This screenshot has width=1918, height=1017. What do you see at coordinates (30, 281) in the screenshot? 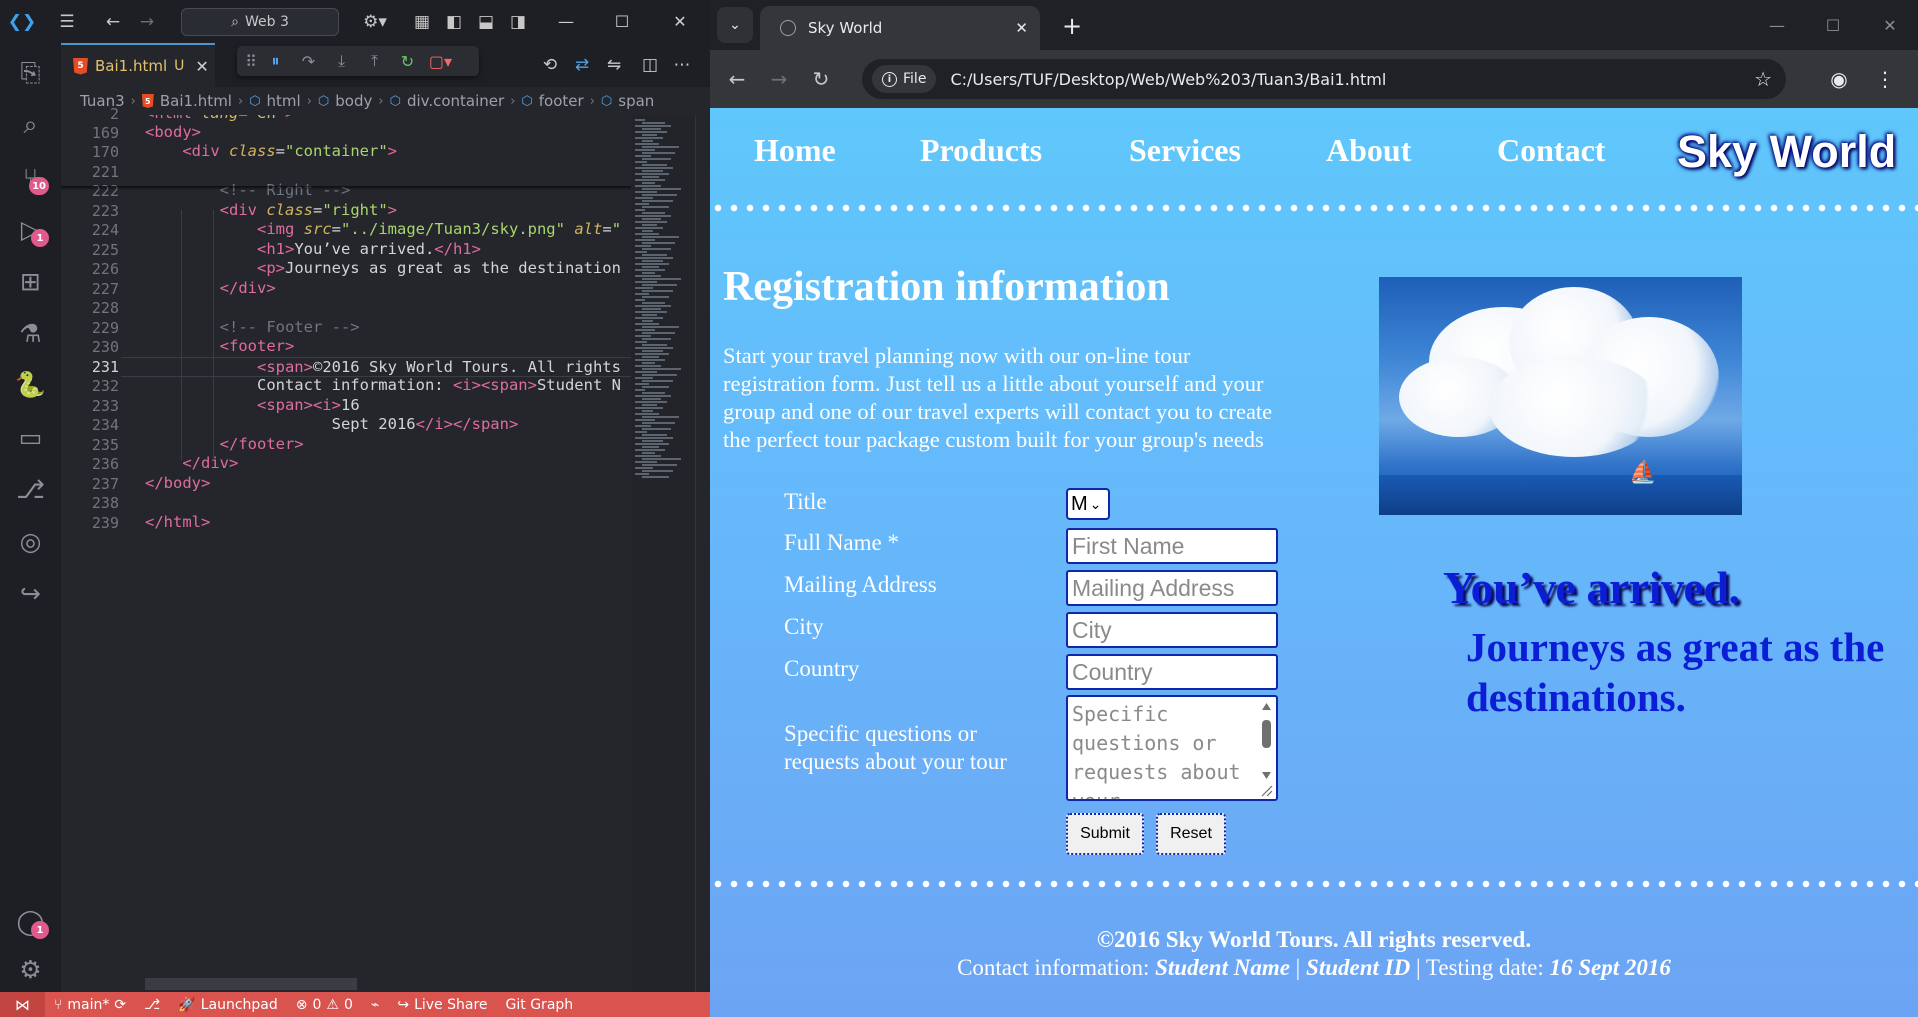
I see `extensions-icon: ⊞` at bounding box center [30, 281].